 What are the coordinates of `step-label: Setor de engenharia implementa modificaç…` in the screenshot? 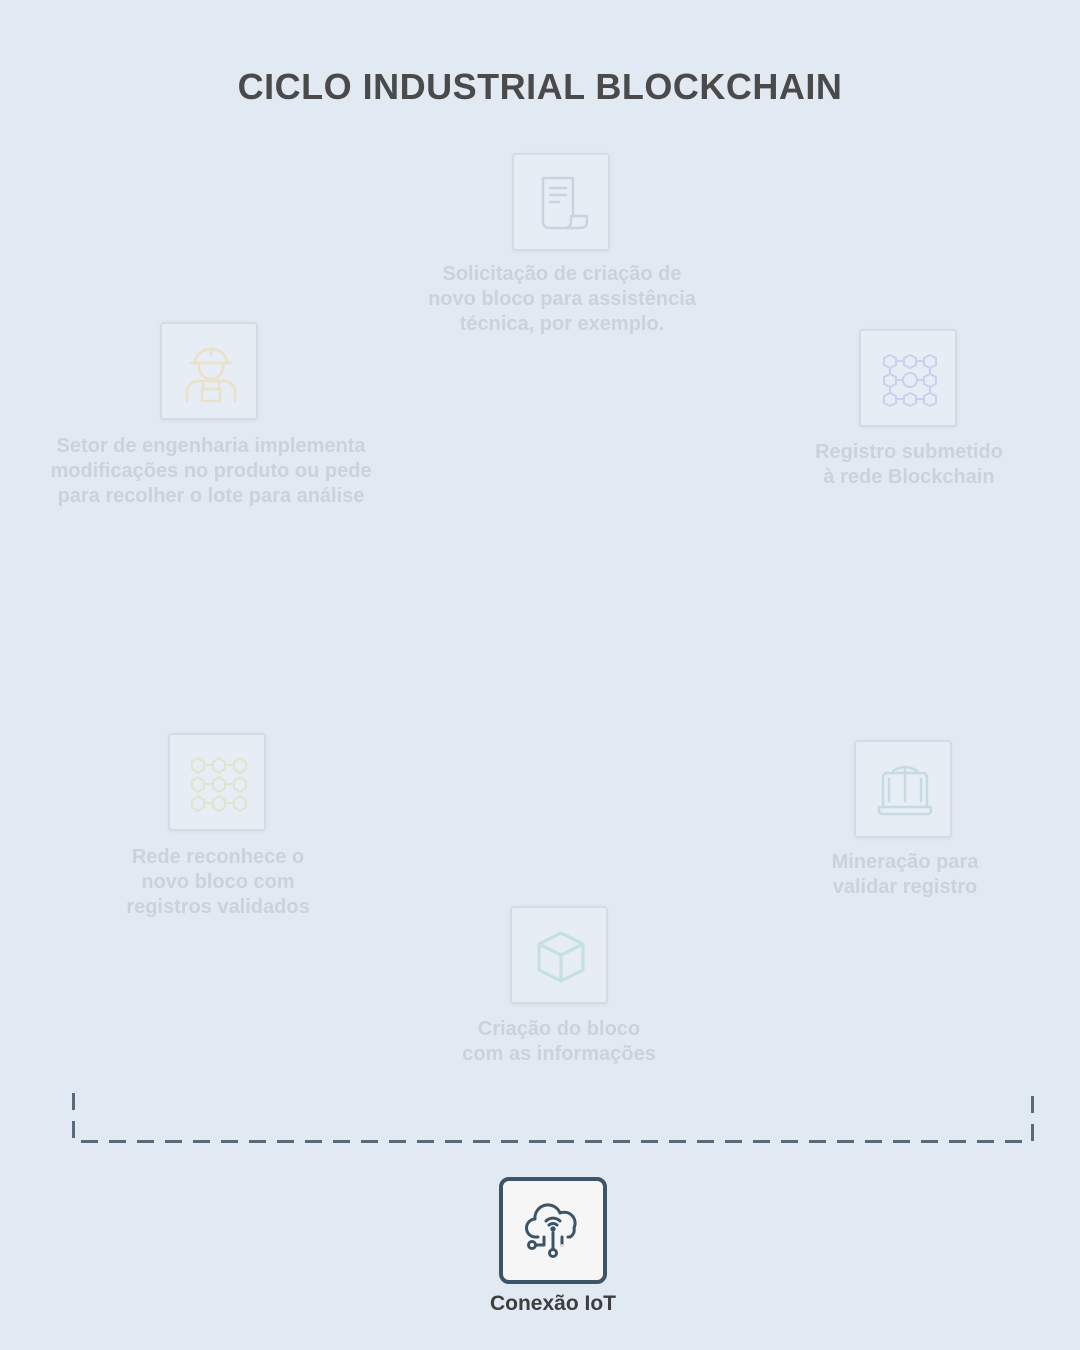 It's located at (211, 471).